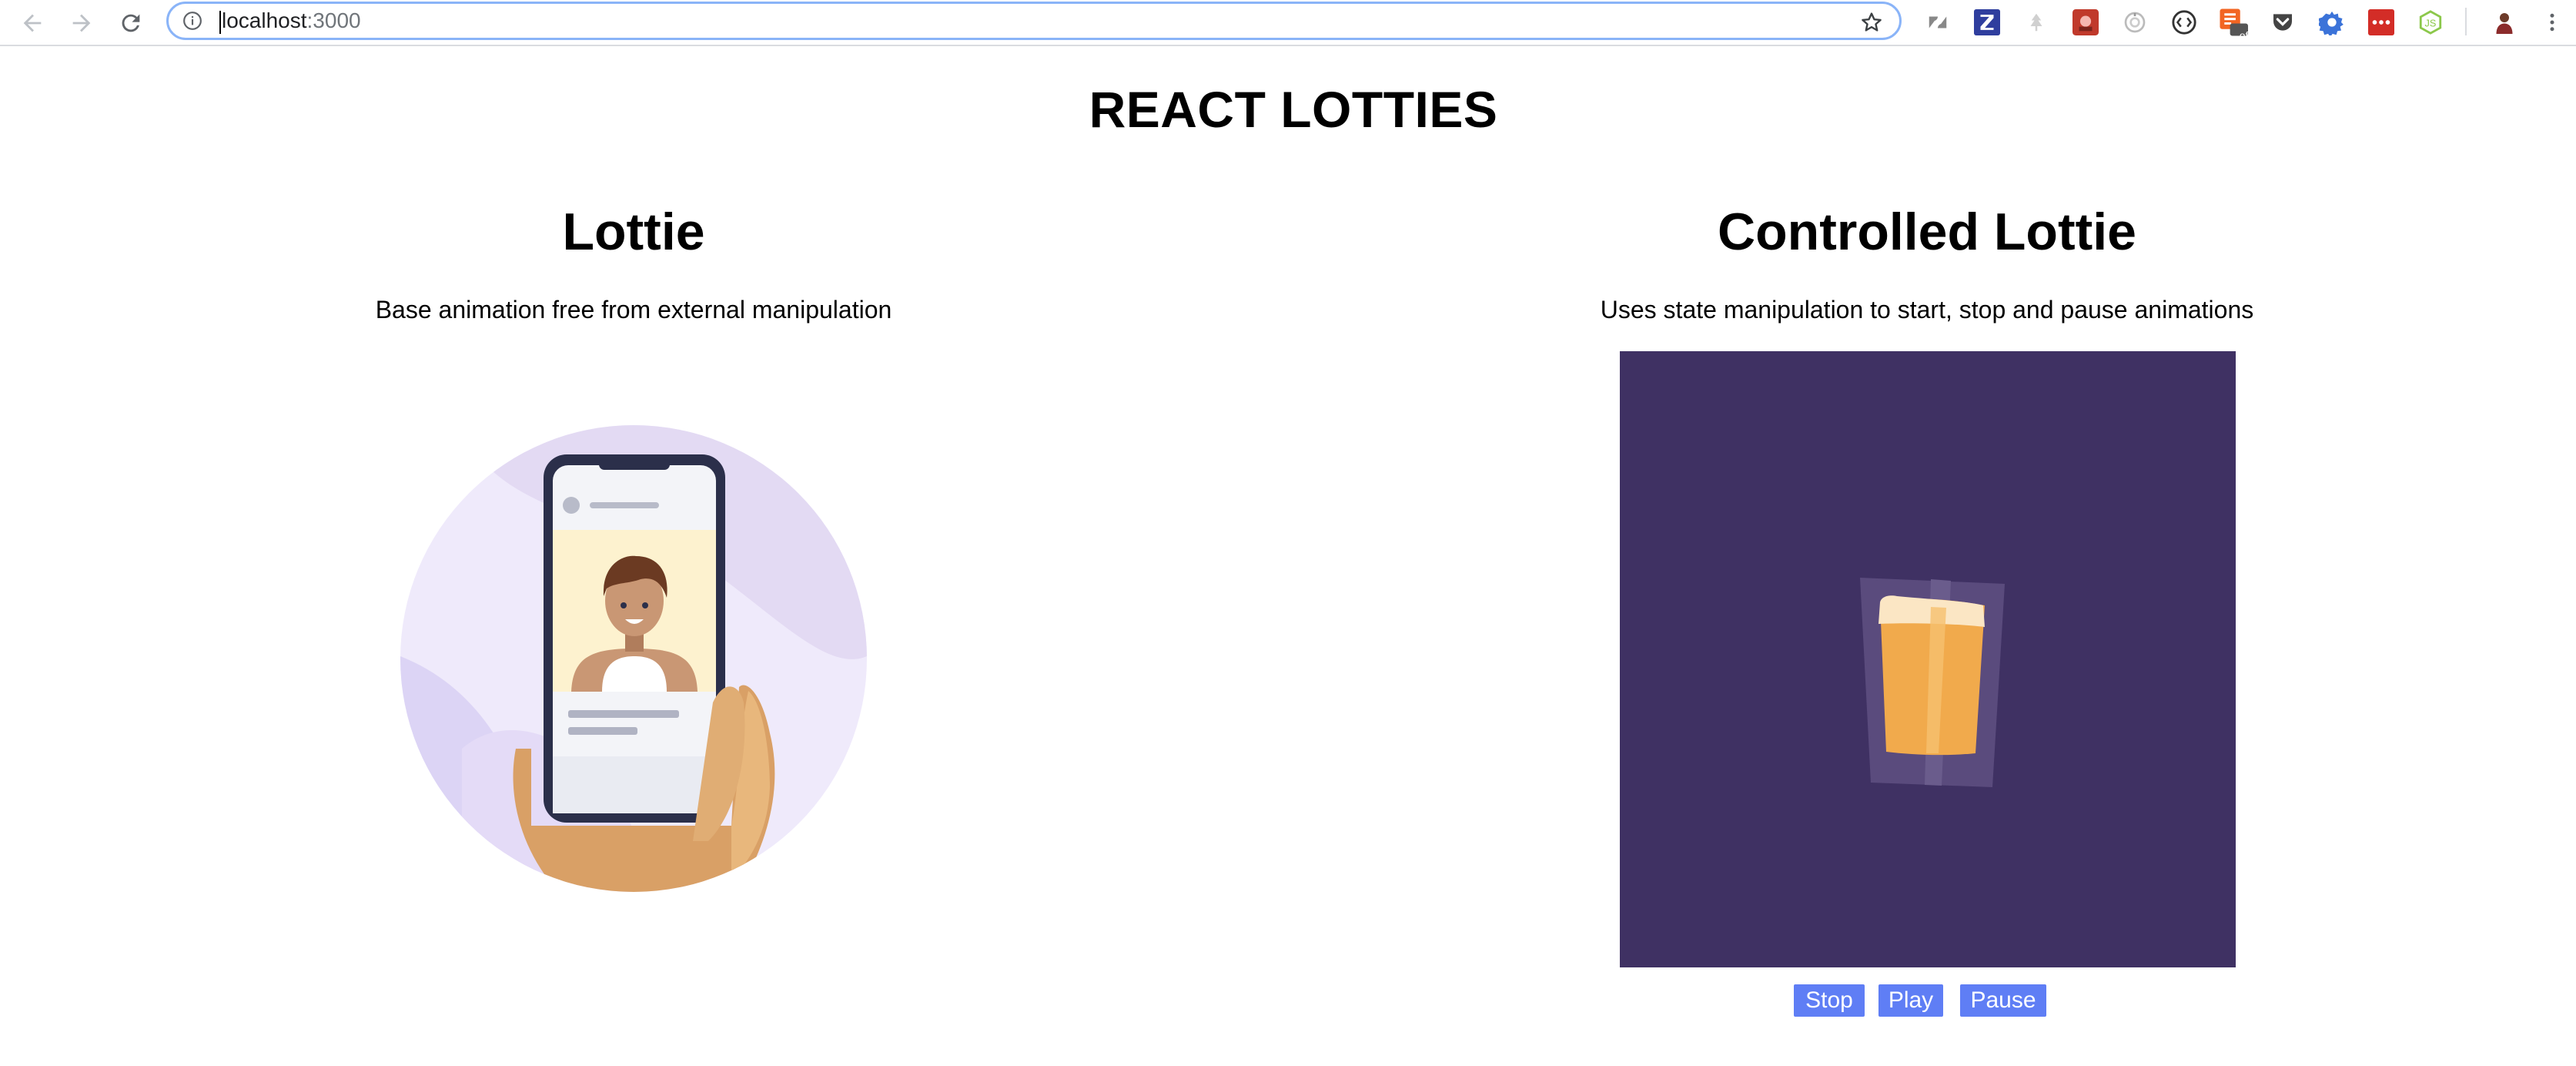 Image resolution: width=2576 pixels, height=1066 pixels. I want to click on toolbar-divider, so click(2466, 21).